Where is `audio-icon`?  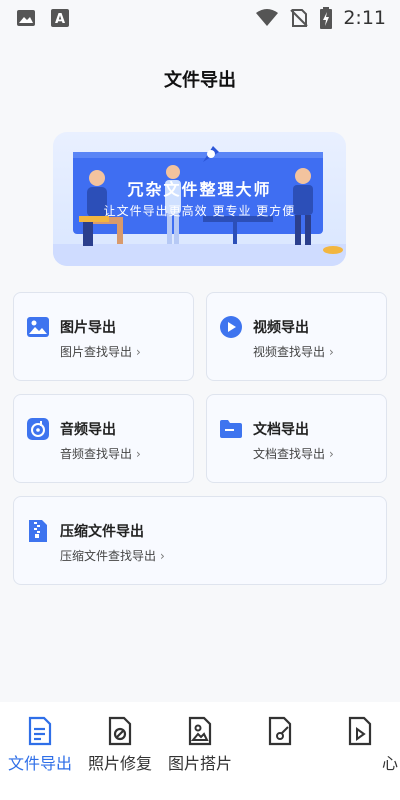 audio-icon is located at coordinates (38, 429).